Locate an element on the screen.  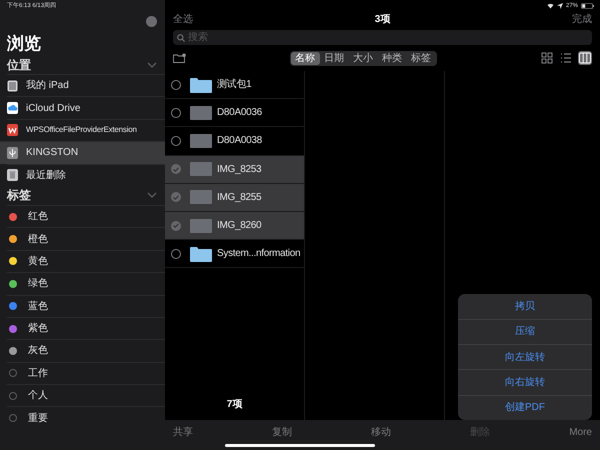
file-row: 测试包1 is located at coordinates (234, 85).